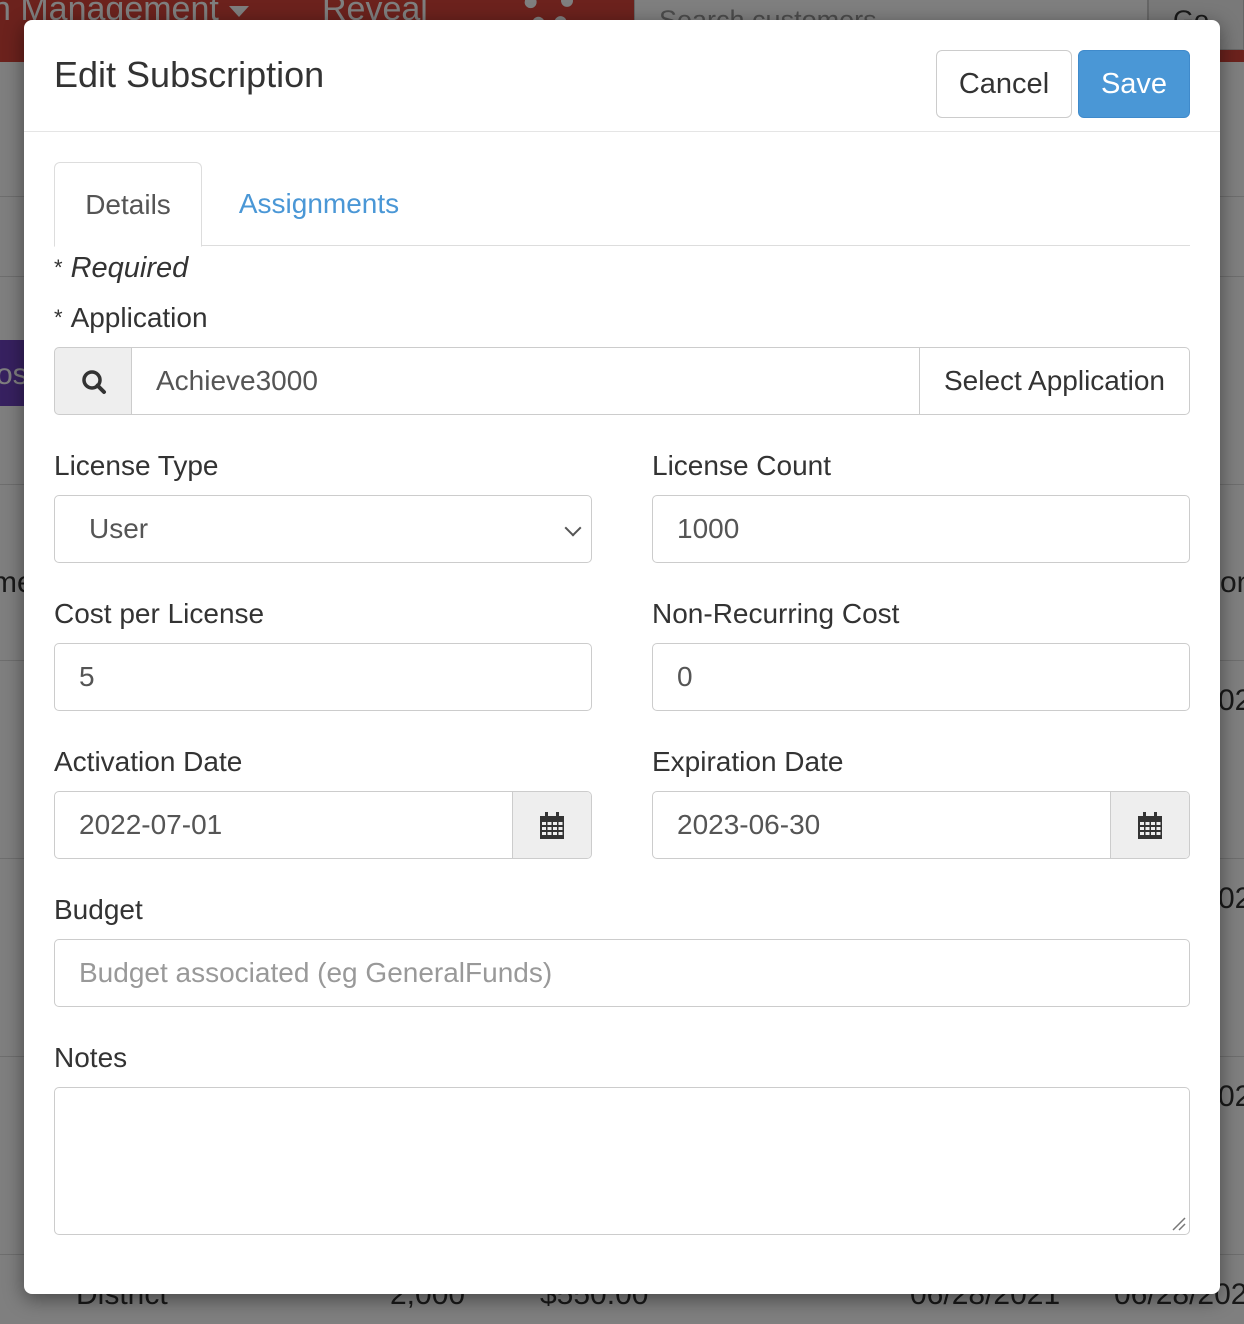  What do you see at coordinates (159, 613) in the screenshot?
I see `cost-per-license-label: Cost per License` at bounding box center [159, 613].